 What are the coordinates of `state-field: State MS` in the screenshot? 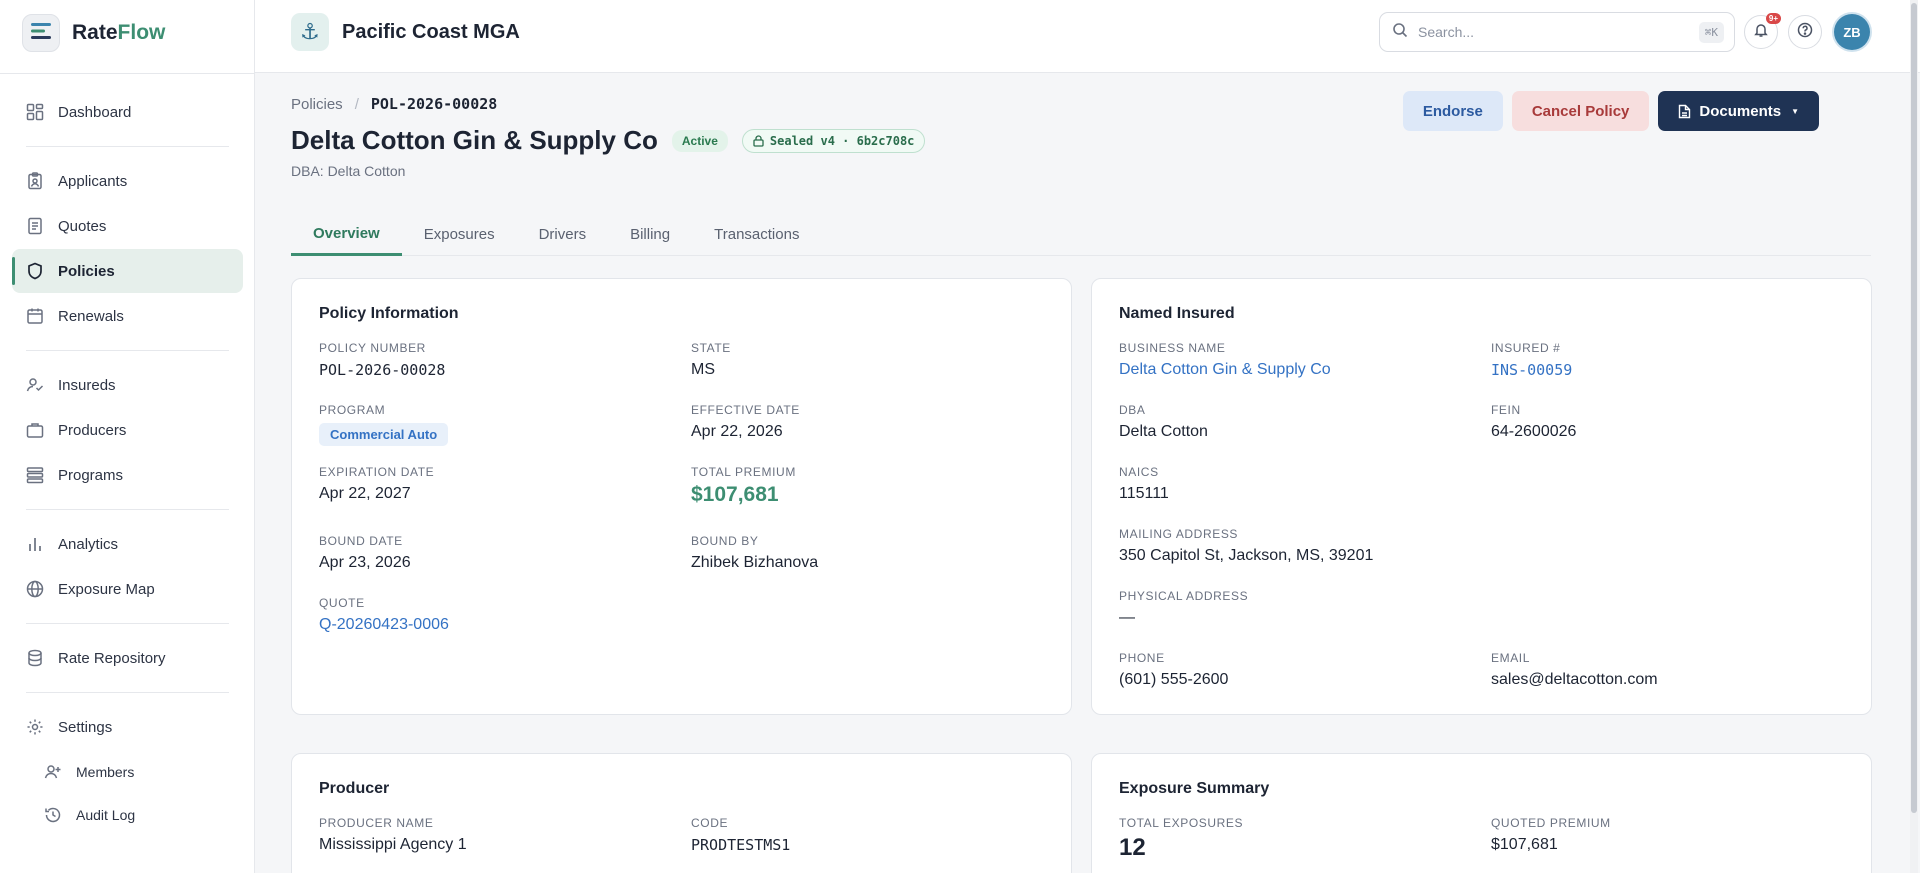 It's located at (711, 360).